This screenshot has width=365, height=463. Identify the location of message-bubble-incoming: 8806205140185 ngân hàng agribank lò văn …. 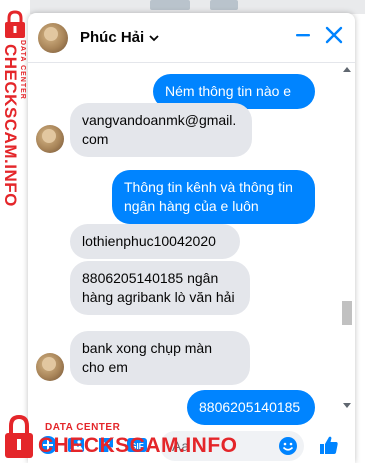
(160, 288).